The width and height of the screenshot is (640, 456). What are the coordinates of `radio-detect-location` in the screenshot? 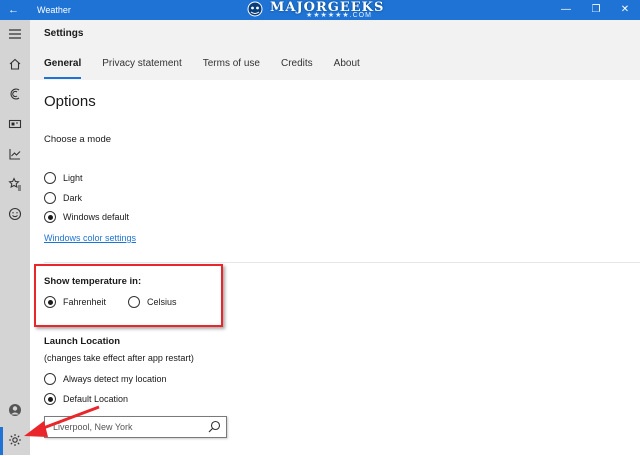 It's located at (50, 379).